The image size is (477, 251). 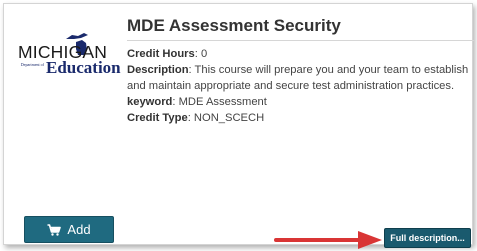 What do you see at coordinates (83, 67) in the screenshot?
I see `logo-education-text: Education` at bounding box center [83, 67].